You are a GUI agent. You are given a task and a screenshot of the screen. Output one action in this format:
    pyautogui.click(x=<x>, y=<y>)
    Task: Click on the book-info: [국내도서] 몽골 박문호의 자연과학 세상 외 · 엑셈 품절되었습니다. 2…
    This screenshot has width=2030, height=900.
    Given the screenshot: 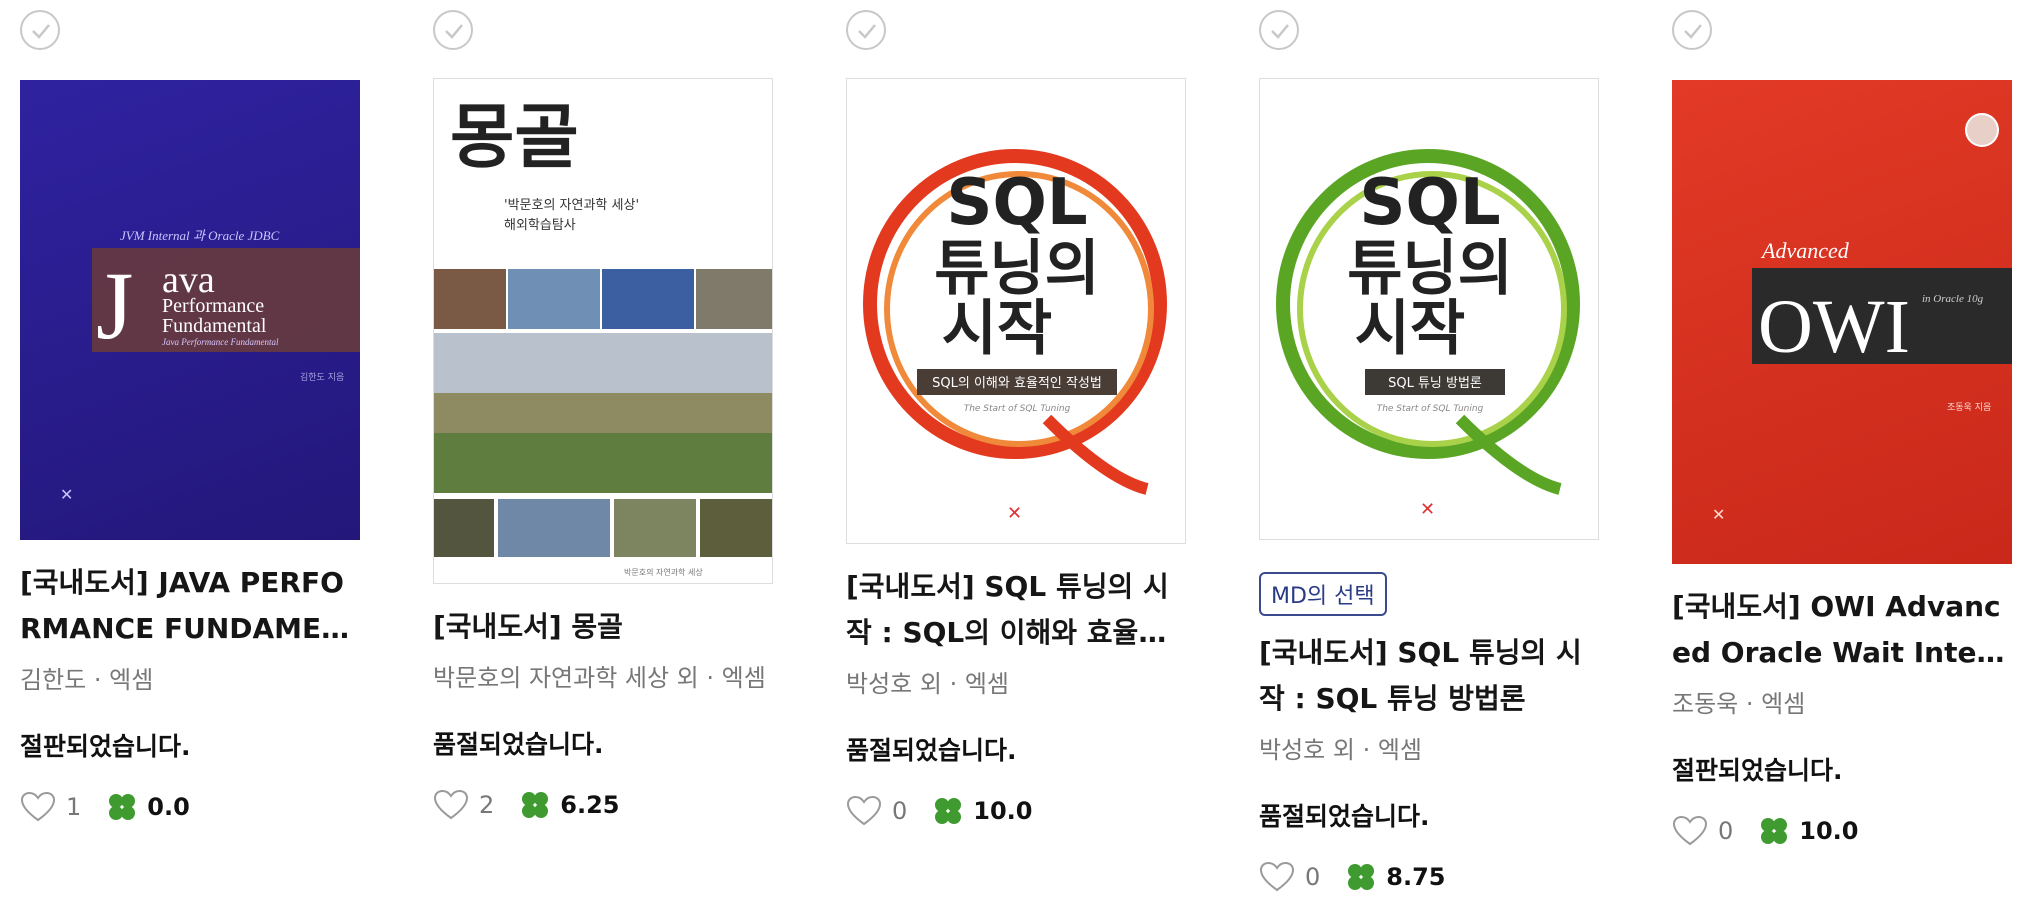 What is the action you would take?
    pyautogui.click(x=603, y=712)
    